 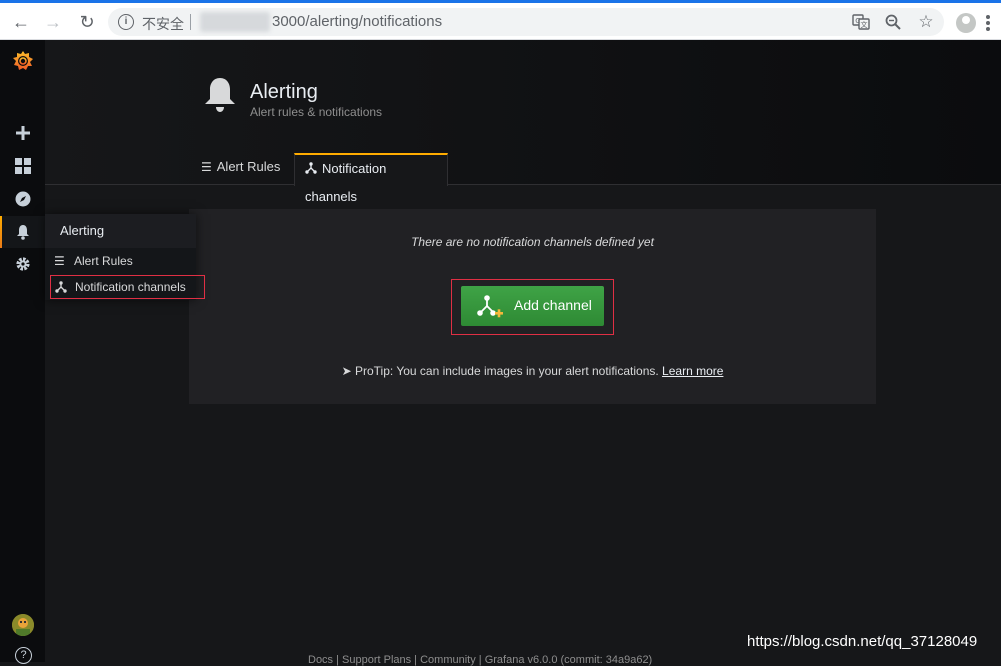 I want to click on tab-notification-channels: Notification channels, so click(x=371, y=178).